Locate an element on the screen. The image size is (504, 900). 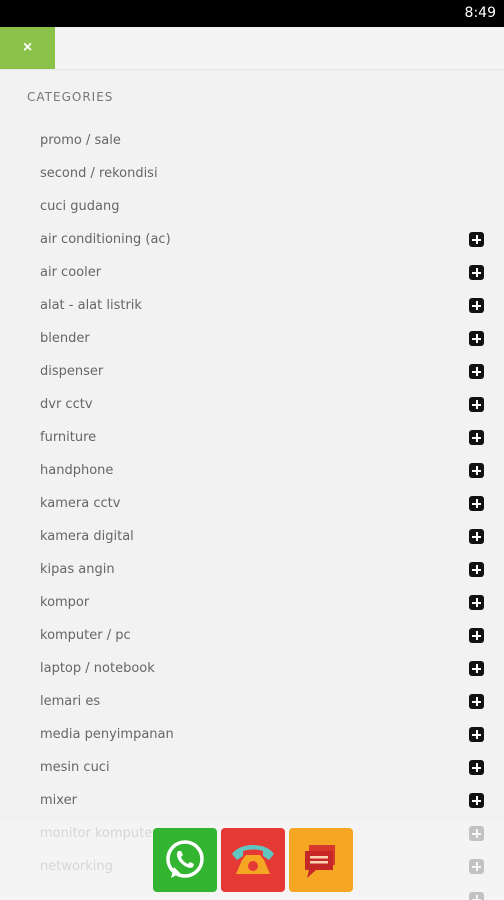
category-item: kipas angin is located at coordinates (252, 569).